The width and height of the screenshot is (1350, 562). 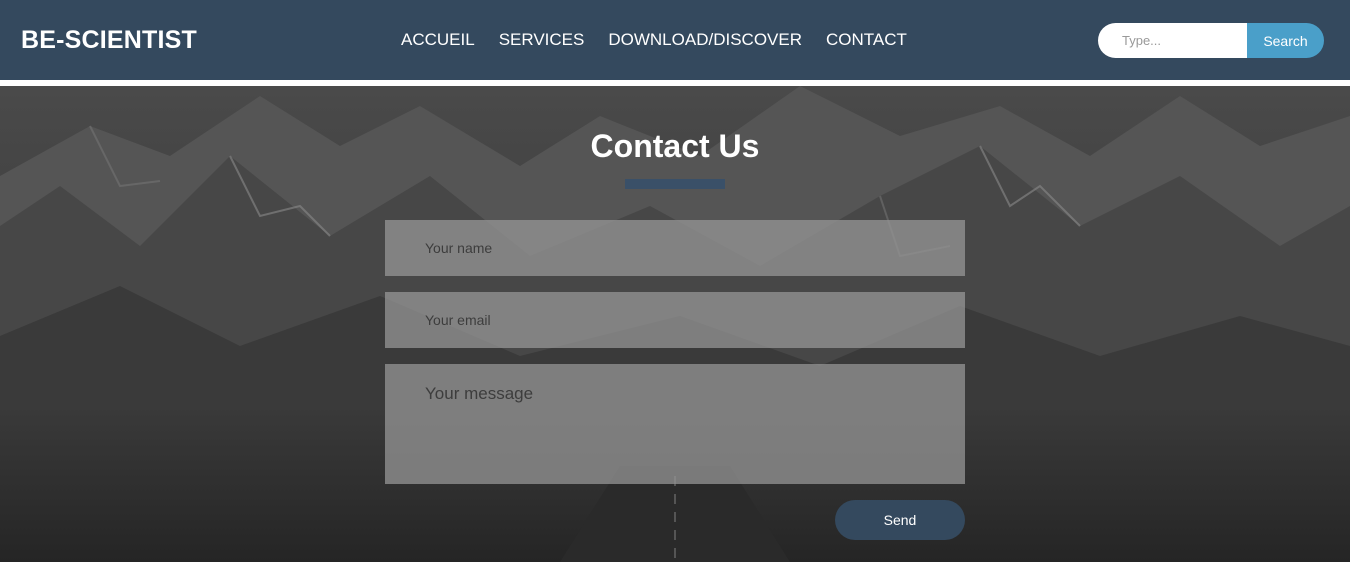 I want to click on email-field, so click(x=675, y=320).